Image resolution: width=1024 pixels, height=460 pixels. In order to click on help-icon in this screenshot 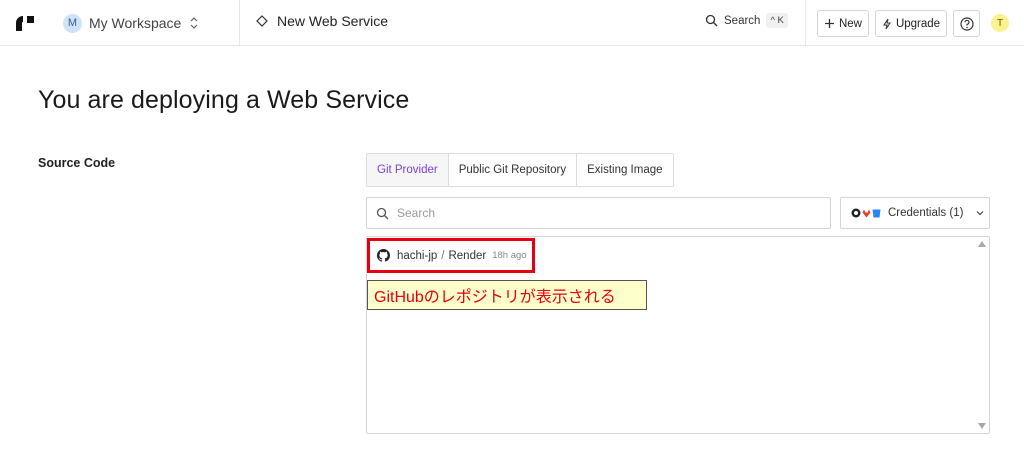, I will do `click(966, 23)`.